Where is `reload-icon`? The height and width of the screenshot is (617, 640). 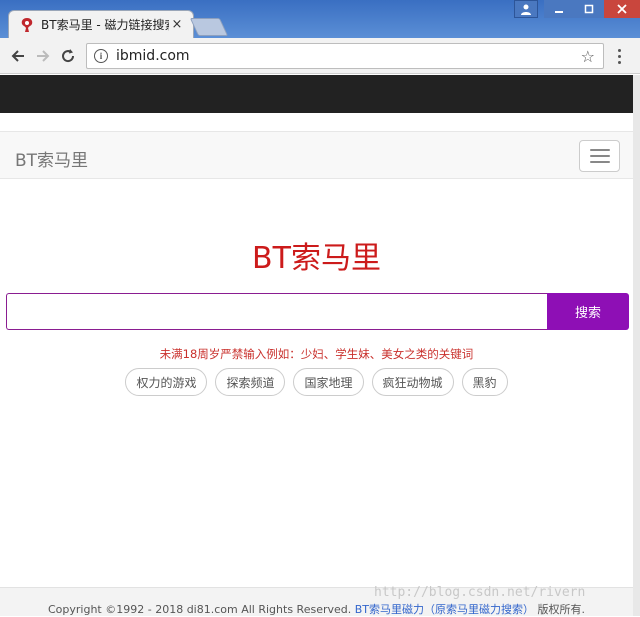
reload-icon is located at coordinates (68, 56).